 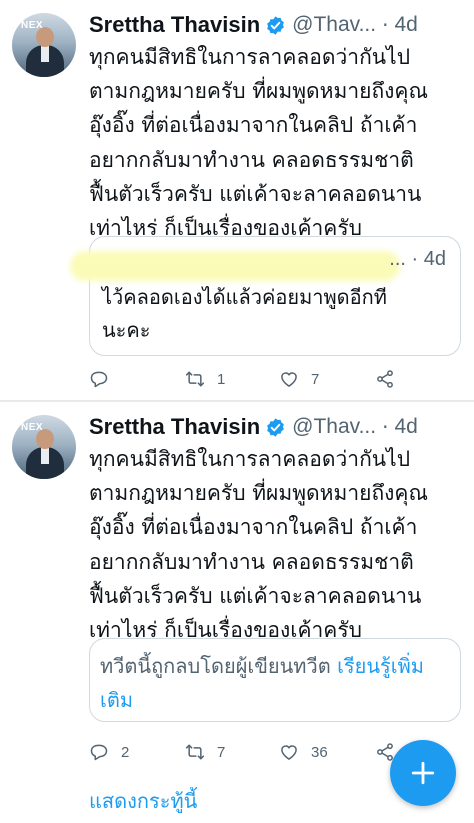 What do you see at coordinates (434, 258) in the screenshot?
I see `quoted-timestamp: 4d` at bounding box center [434, 258].